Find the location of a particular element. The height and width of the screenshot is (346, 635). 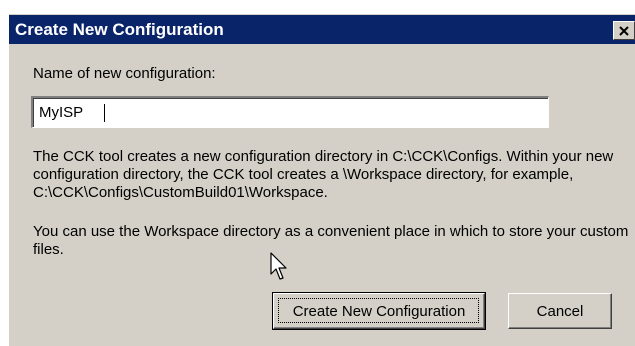

configuration-name-input: MyISP is located at coordinates (290, 112).